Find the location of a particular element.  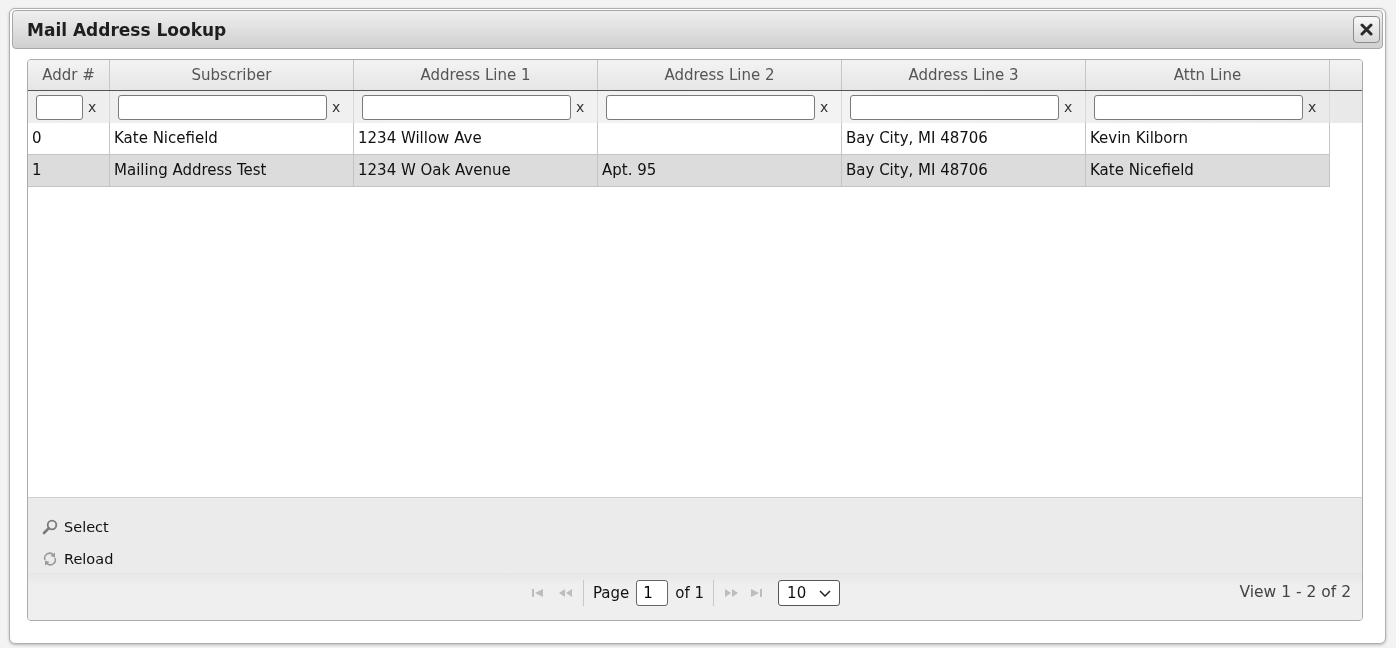

close-icon is located at coordinates (1366, 29).